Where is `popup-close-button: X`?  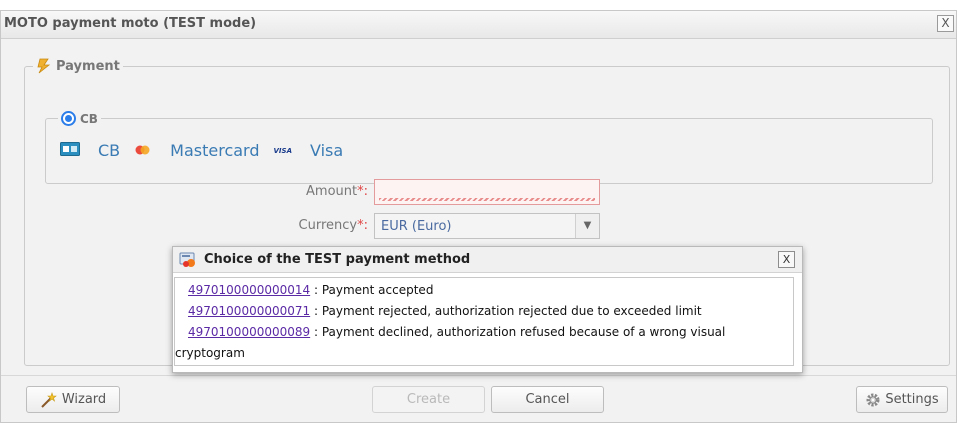
popup-close-button: X is located at coordinates (786, 259).